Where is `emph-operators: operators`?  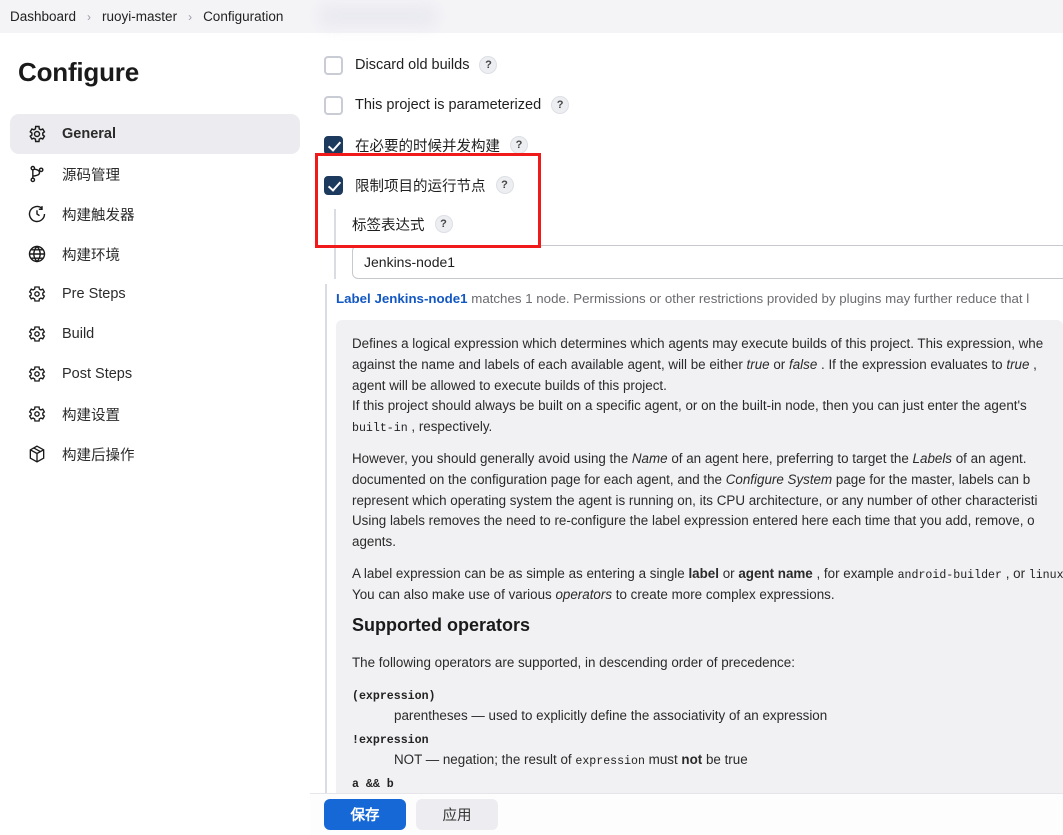 emph-operators: operators is located at coordinates (584, 594).